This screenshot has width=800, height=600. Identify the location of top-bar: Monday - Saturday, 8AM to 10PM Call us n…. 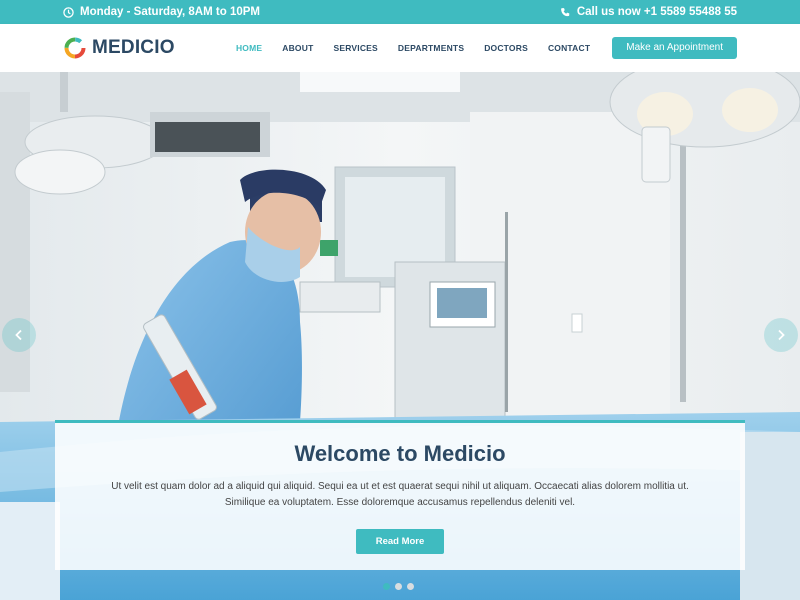
(400, 12).